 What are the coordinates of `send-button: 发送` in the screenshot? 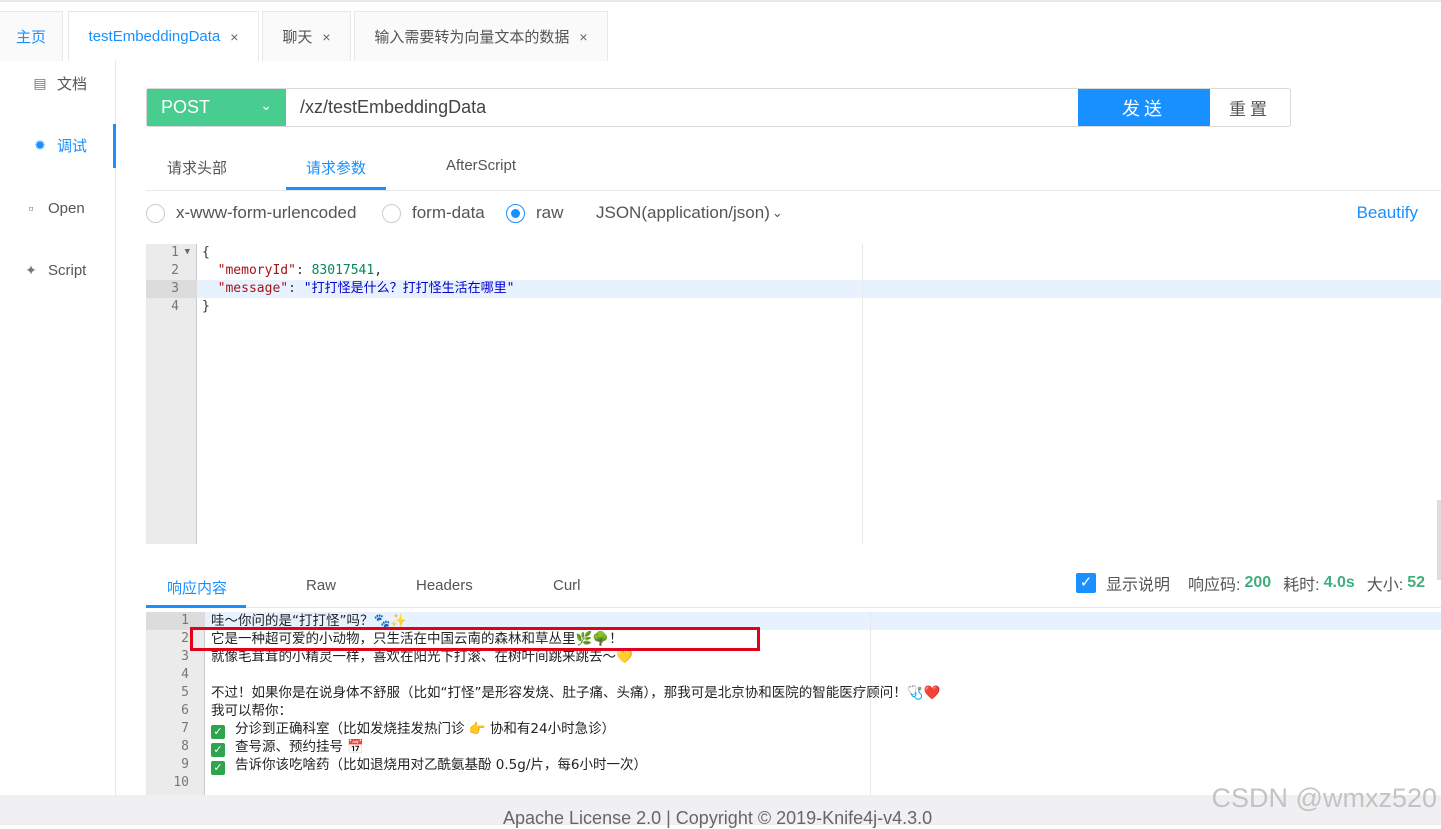 It's located at (1144, 107).